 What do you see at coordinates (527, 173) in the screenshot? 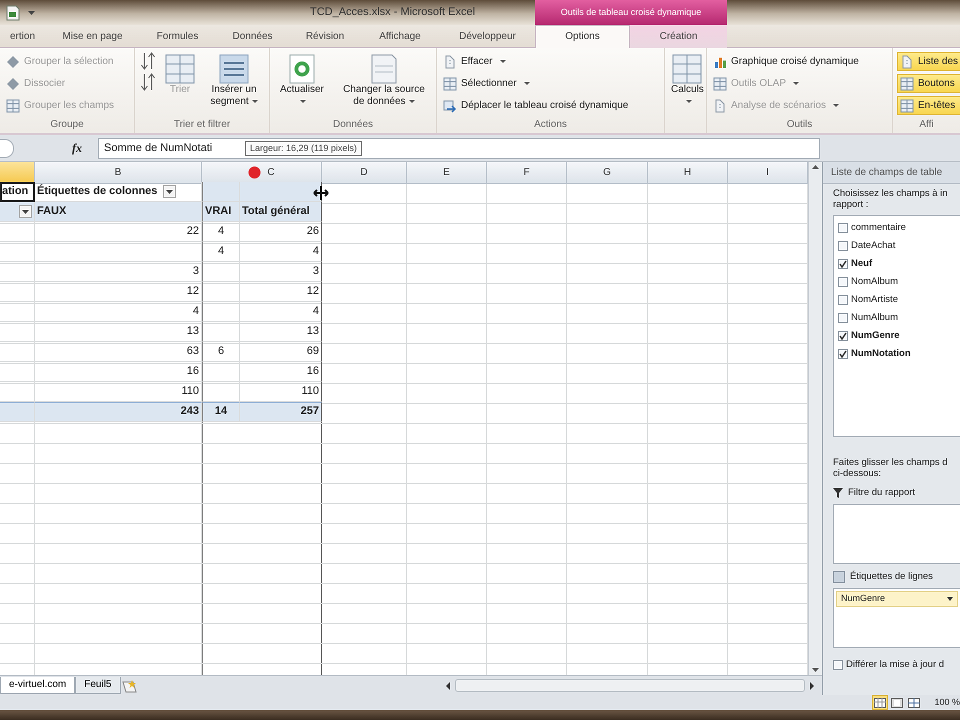
I see `column-header: F` at bounding box center [527, 173].